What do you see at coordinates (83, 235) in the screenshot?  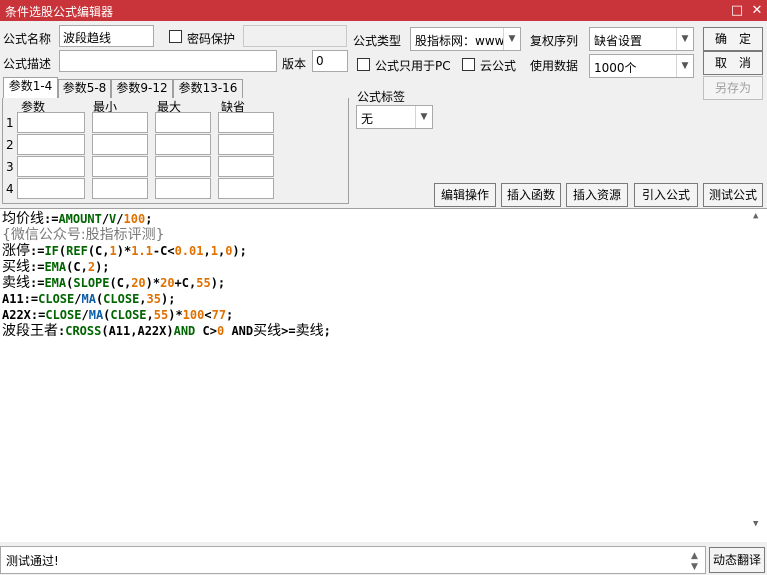 I see `code-comment: {微信公众号:股指标评测}` at bounding box center [83, 235].